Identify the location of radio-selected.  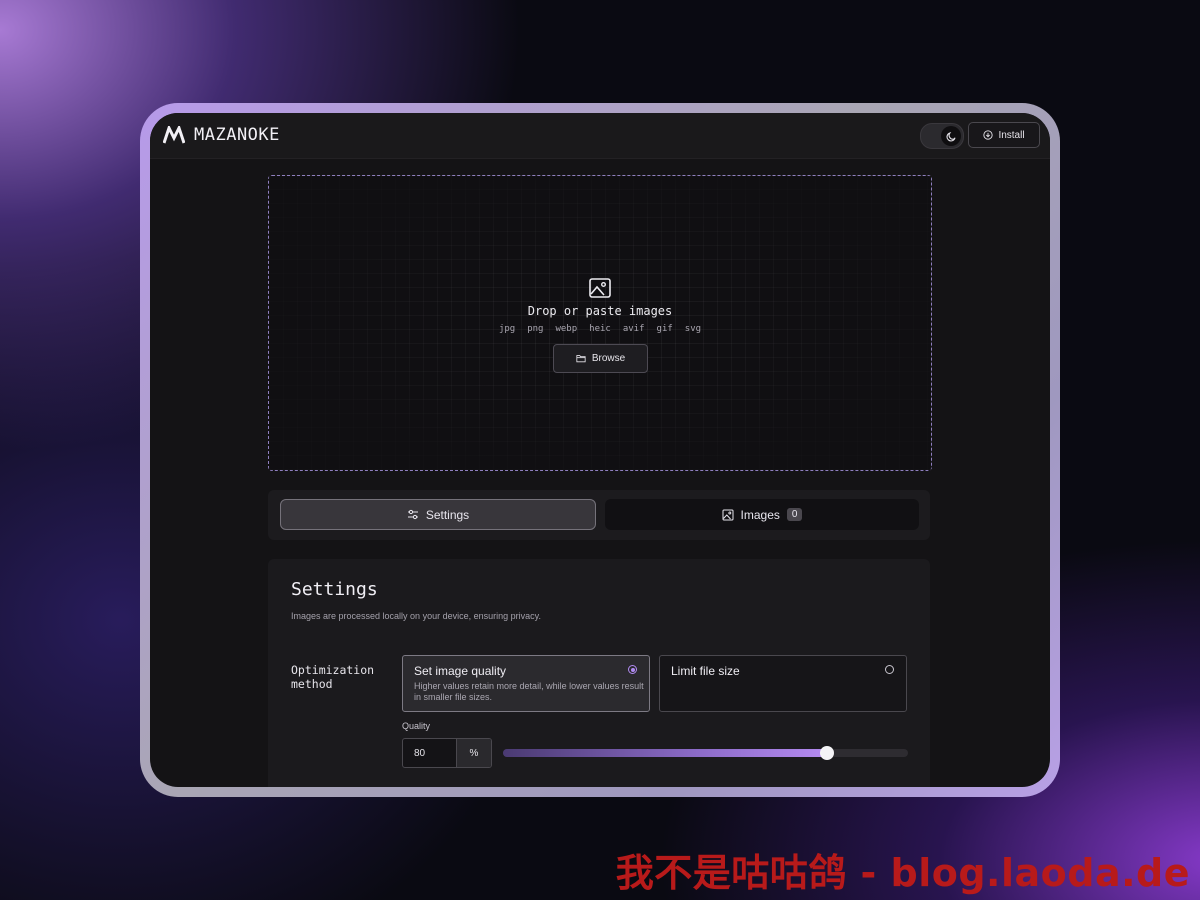
(632, 669).